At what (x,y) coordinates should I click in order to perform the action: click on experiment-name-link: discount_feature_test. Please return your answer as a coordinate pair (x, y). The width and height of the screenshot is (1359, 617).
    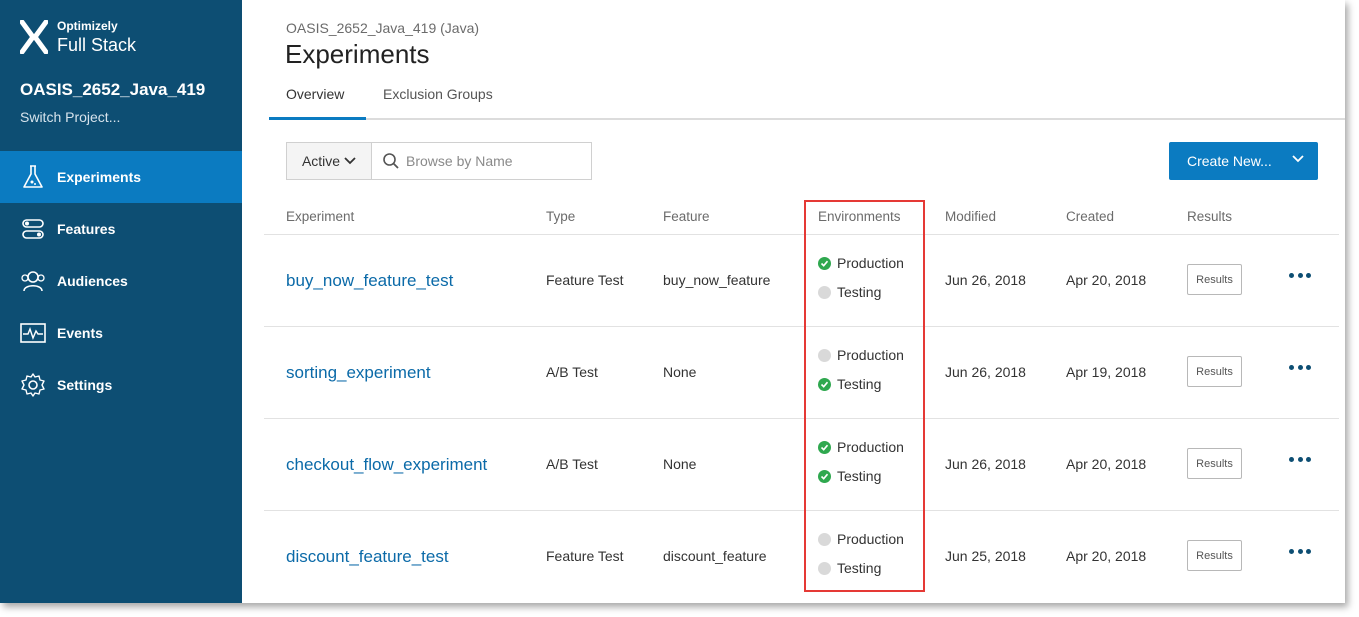
    Looking at the image, I should click on (367, 557).